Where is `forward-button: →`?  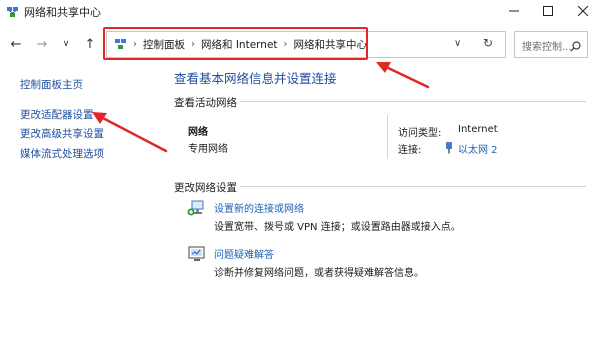 forward-button: → is located at coordinates (42, 44).